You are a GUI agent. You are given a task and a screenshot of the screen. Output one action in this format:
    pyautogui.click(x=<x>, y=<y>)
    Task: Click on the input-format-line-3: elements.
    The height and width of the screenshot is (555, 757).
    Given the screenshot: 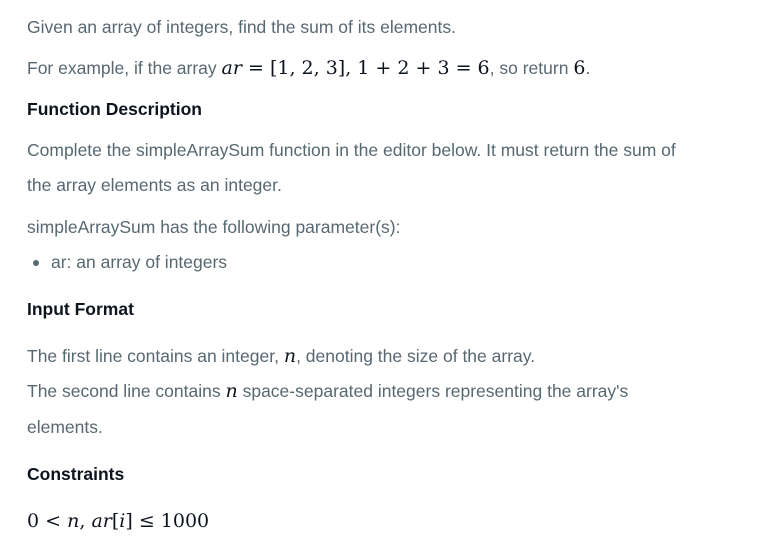 What is the action you would take?
    pyautogui.click(x=65, y=427)
    